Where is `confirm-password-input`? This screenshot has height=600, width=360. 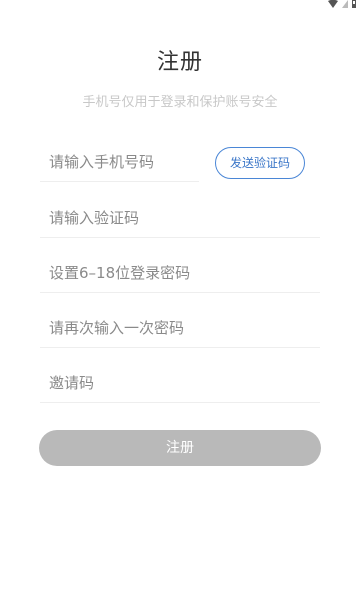 confirm-password-input is located at coordinates (180, 327).